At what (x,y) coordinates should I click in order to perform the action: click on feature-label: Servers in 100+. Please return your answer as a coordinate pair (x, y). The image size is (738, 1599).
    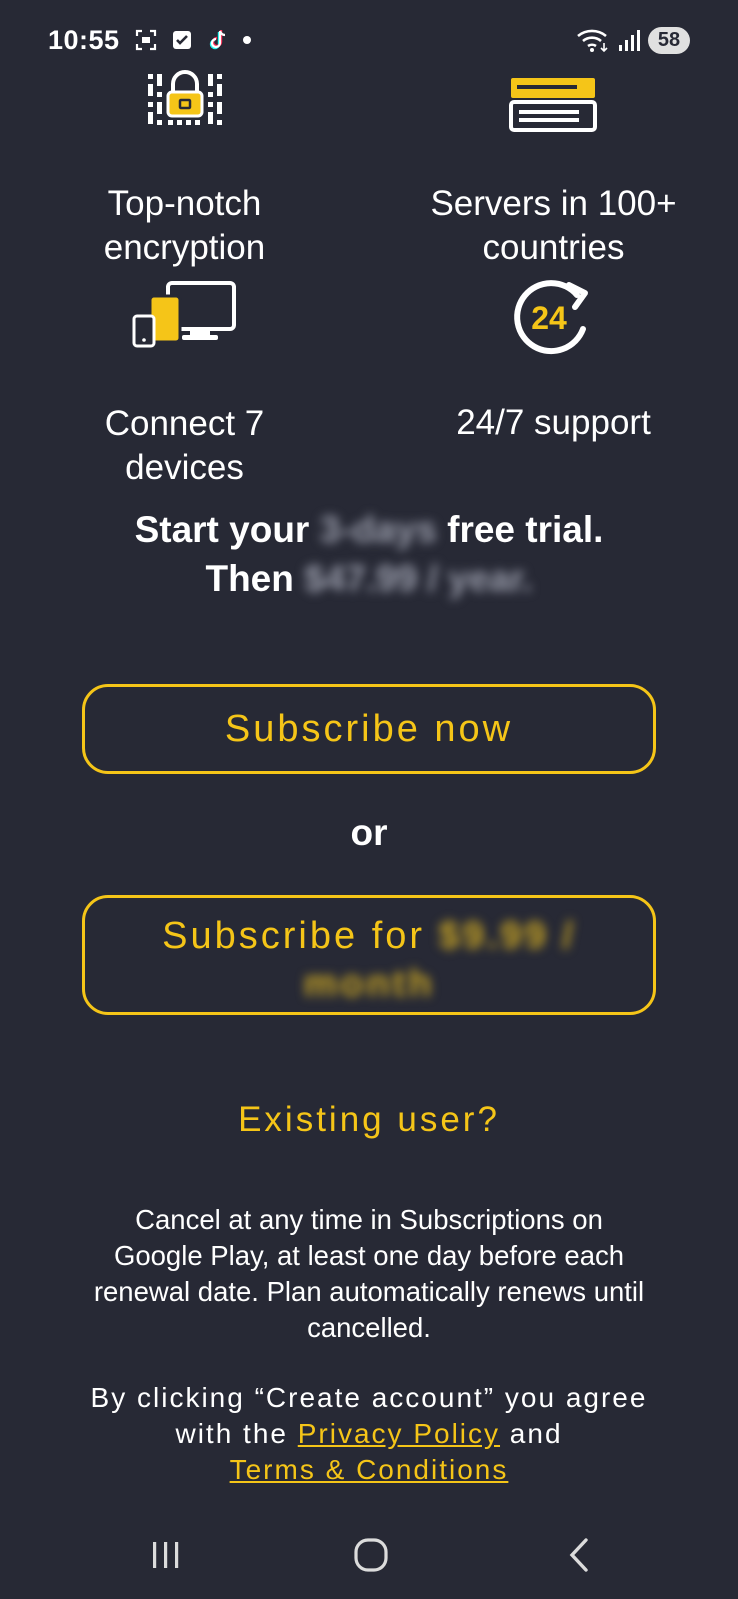
    Looking at the image, I should click on (553, 203).